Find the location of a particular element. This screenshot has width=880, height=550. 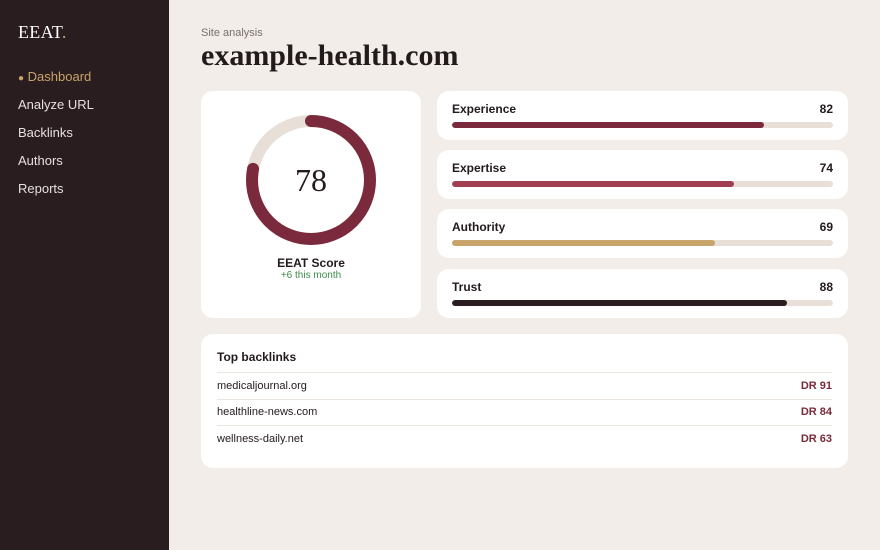

sidebar-item-authors: Authors is located at coordinates (56, 164).